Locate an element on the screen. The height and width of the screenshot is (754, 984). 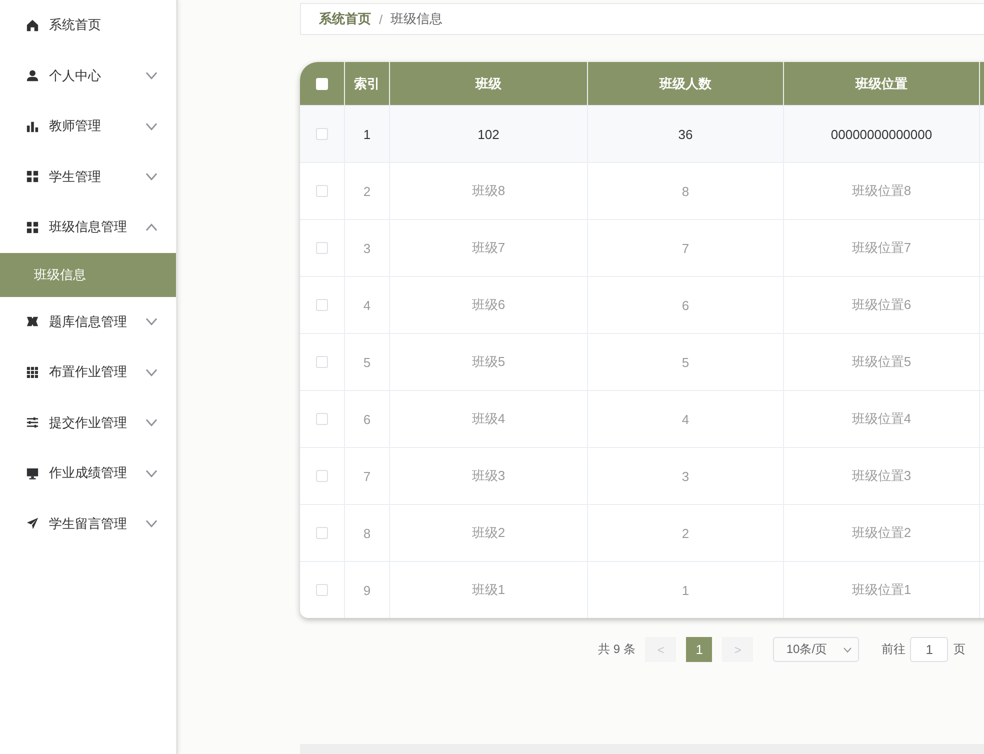
table-cell: 班级2 is located at coordinates (489, 533).